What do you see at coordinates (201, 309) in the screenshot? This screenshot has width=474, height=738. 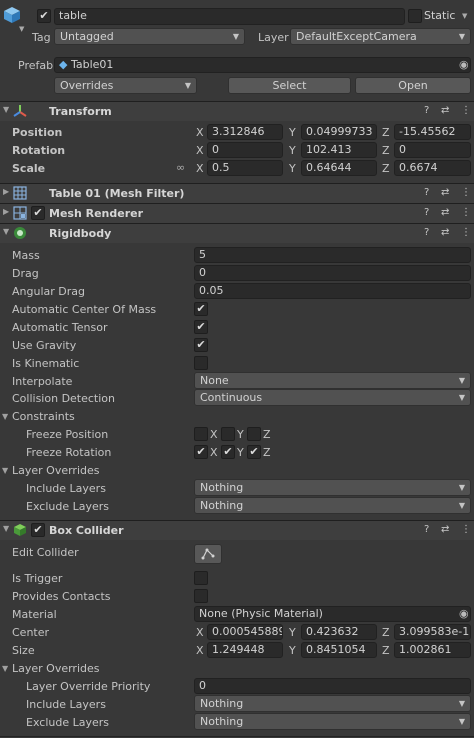 I see `auto-com-checkbox: ✔` at bounding box center [201, 309].